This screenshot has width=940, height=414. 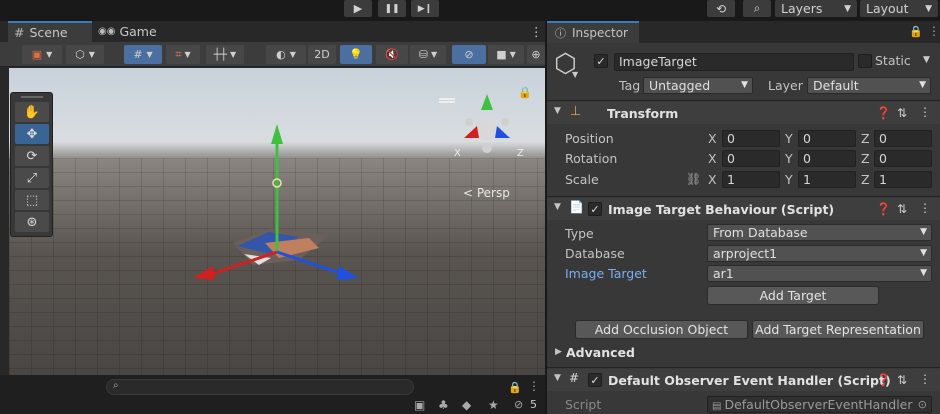 What do you see at coordinates (419, 405) in the screenshot?
I see `filter-icon: ▣` at bounding box center [419, 405].